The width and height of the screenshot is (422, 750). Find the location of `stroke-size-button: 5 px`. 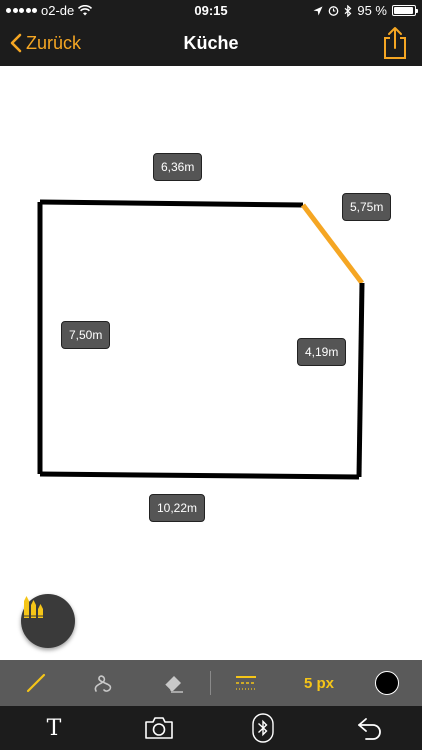

stroke-size-button: 5 px is located at coordinates (319, 683).